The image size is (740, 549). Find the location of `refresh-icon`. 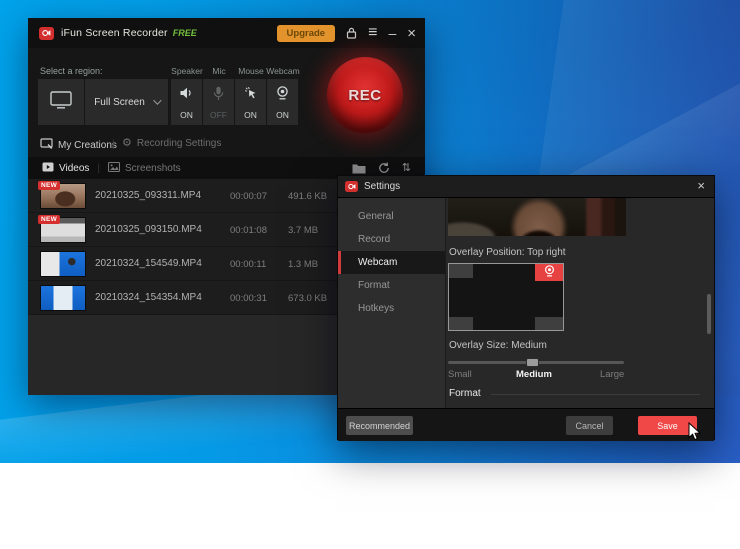

refresh-icon is located at coordinates (384, 168).